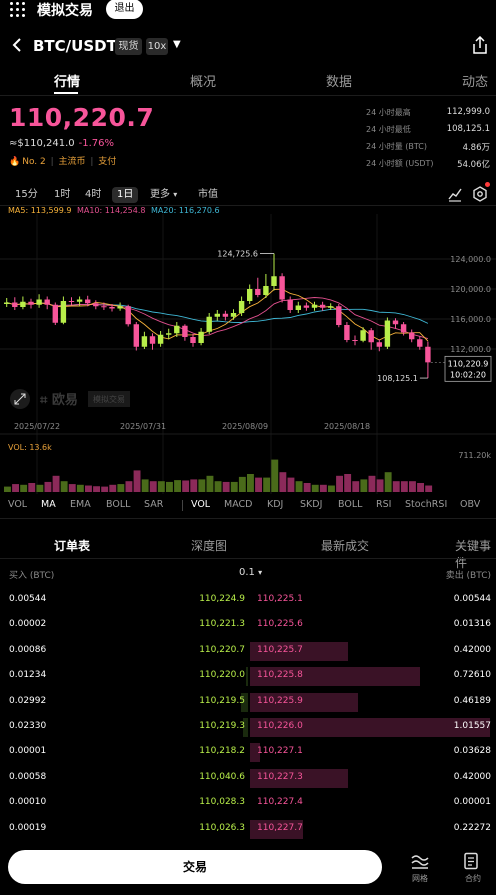  I want to click on tab-key-events: 关键事件, so click(475, 554).